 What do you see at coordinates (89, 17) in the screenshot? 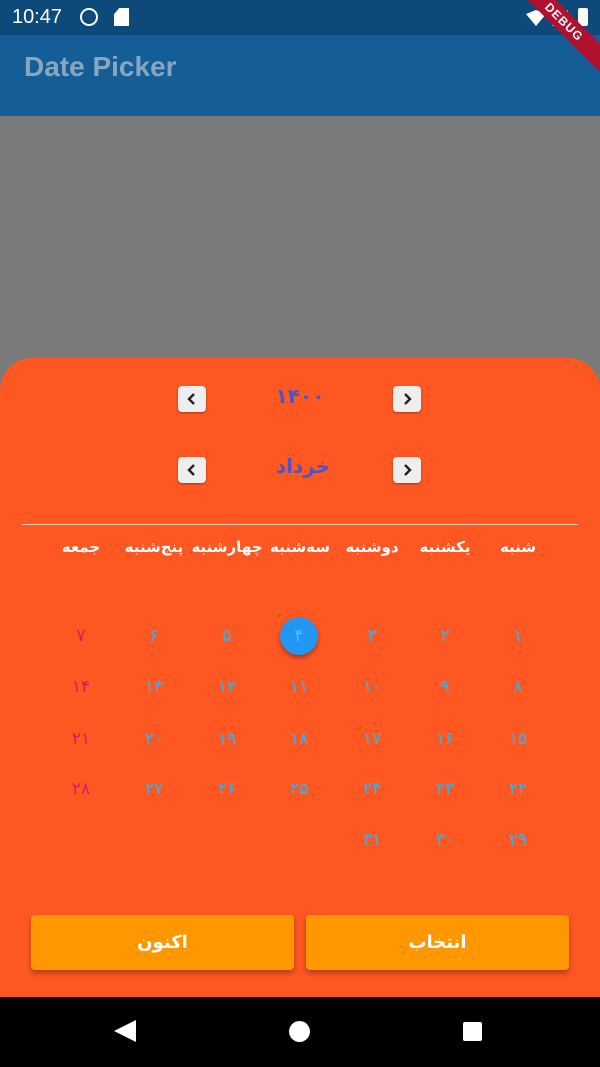
I see `data-saver-icon` at bounding box center [89, 17].